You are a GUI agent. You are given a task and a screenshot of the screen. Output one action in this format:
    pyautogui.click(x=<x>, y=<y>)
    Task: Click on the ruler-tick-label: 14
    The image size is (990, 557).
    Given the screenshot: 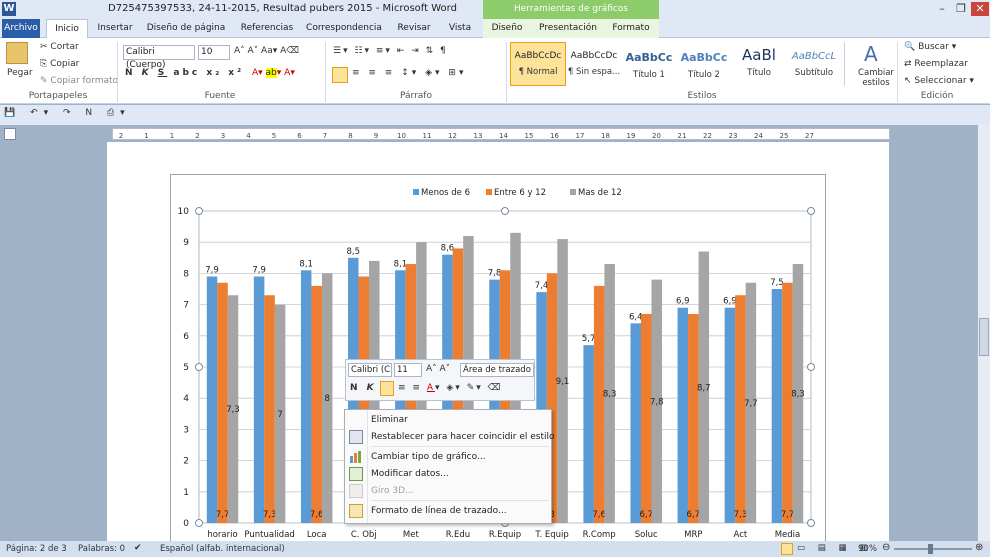 What is the action you would take?
    pyautogui.click(x=503, y=136)
    